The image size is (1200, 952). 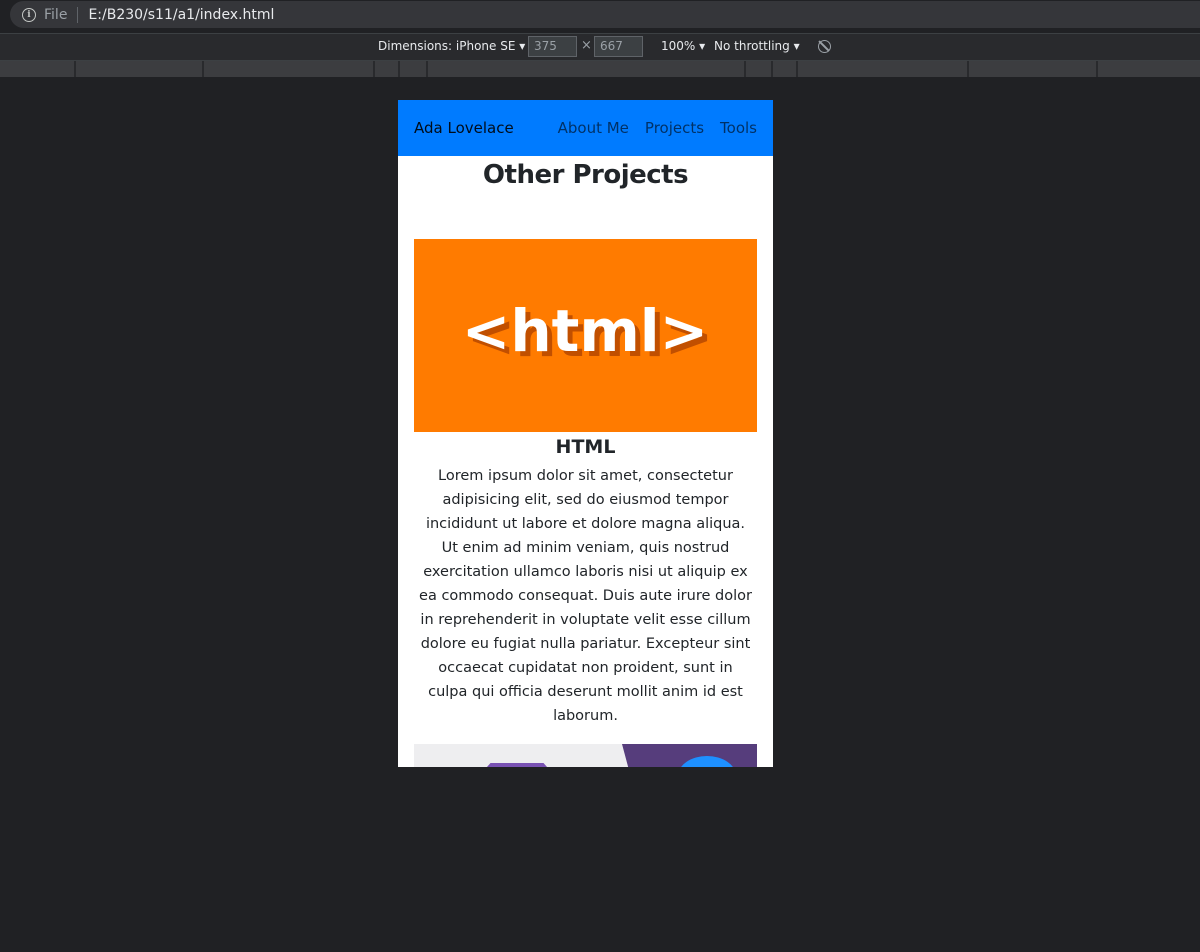 I want to click on address-bar: i File E:/B230/s11/a1/index.html, so click(x=605, y=14).